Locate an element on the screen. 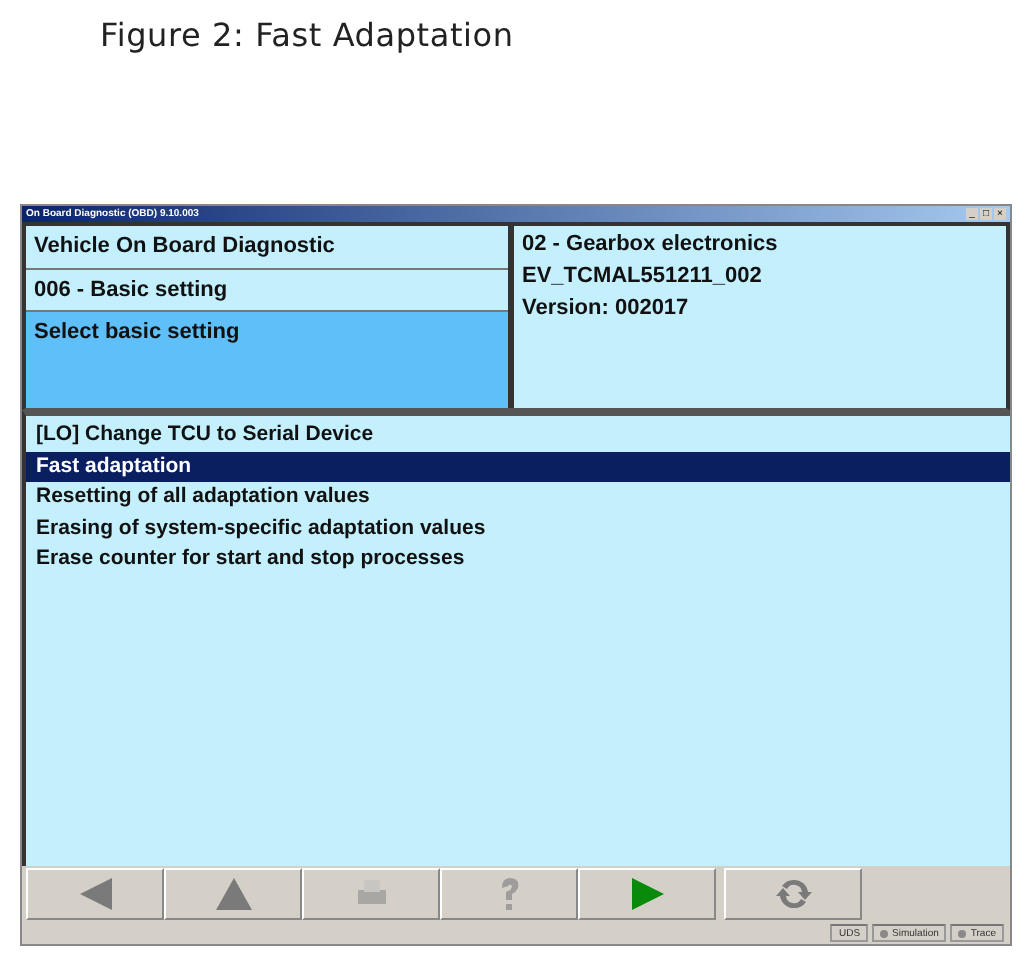  info-line: 02 - Gearbox electronics is located at coordinates (651, 245).